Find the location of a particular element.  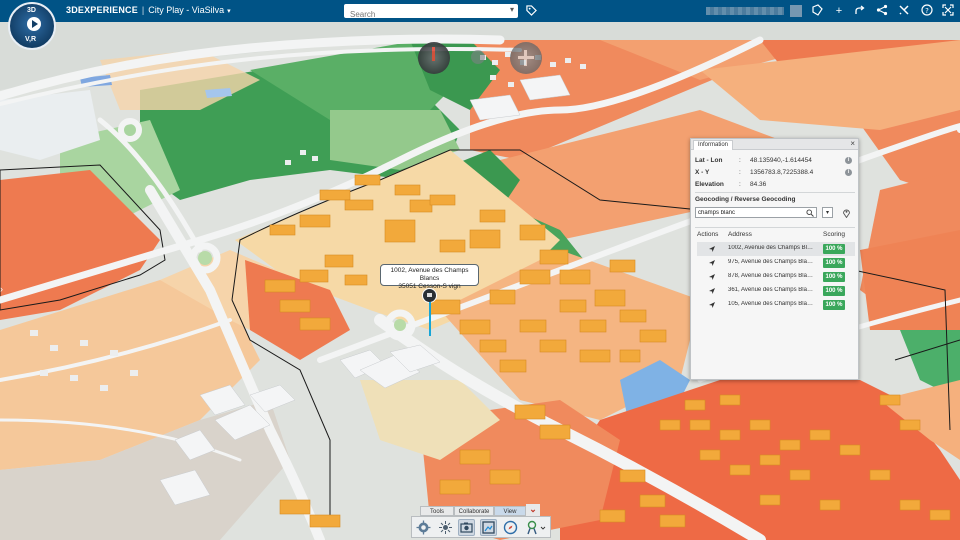

results-header: Actions Address Scoring is located at coordinates (774, 235).